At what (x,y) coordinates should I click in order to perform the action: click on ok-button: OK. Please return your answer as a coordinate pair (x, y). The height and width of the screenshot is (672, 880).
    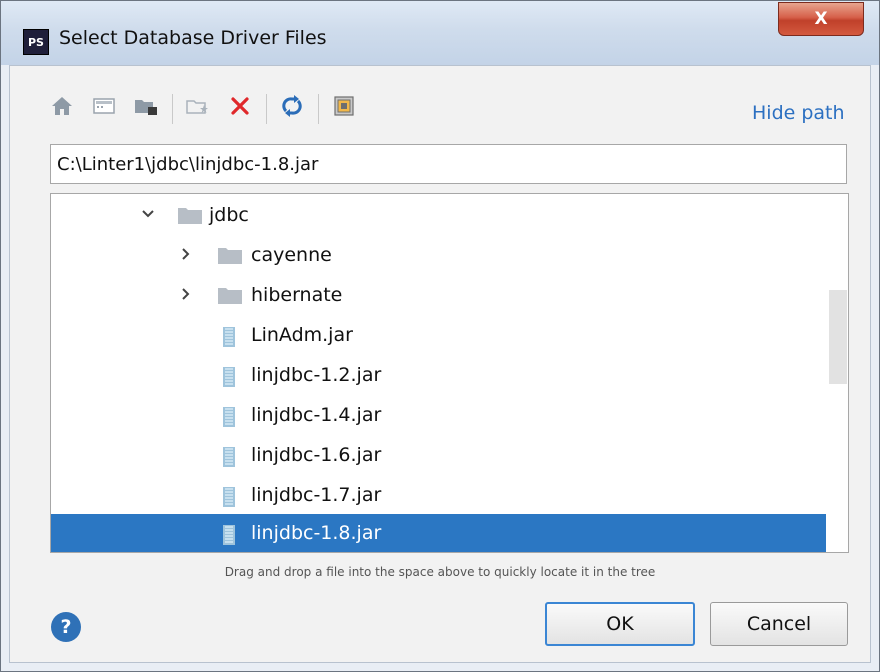
    Looking at the image, I should click on (620, 624).